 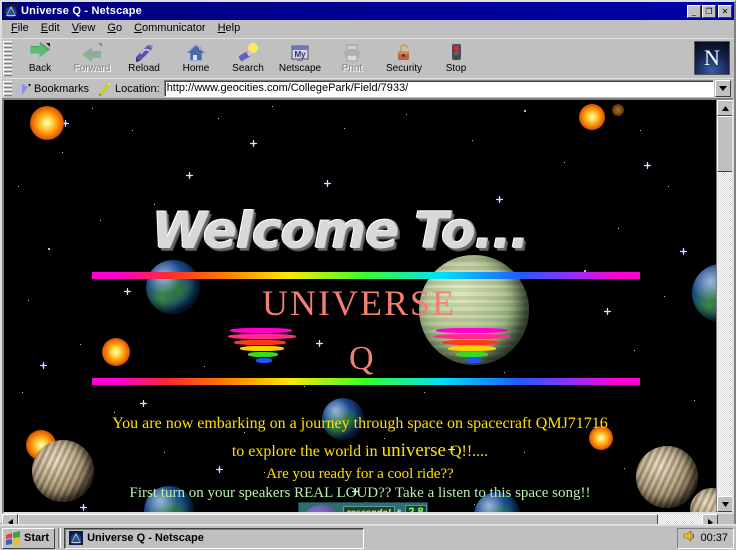 What do you see at coordinates (694, 11) in the screenshot?
I see `minimize-button: _` at bounding box center [694, 11].